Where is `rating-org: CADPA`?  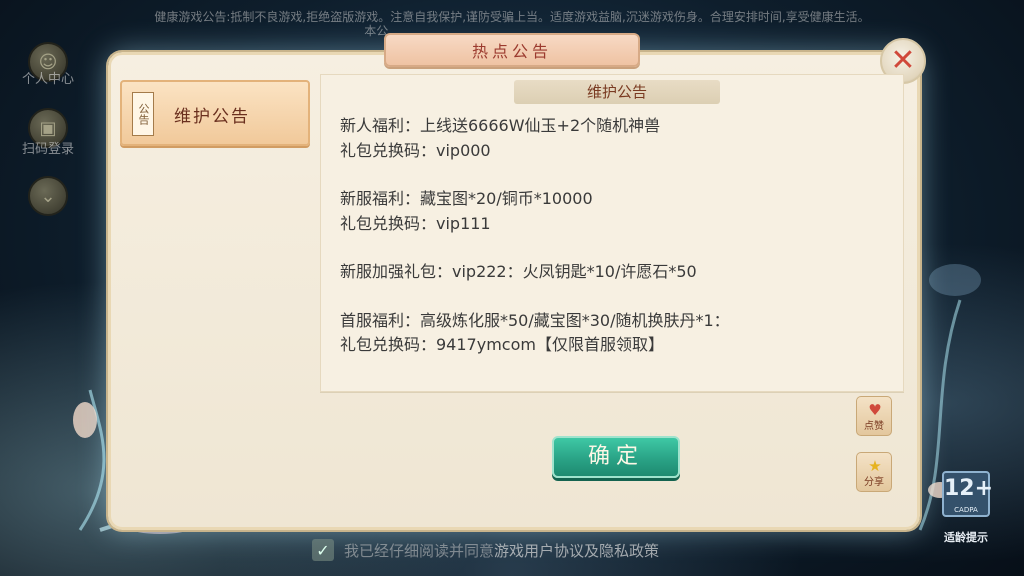
rating-org: CADPA is located at coordinates (966, 510).